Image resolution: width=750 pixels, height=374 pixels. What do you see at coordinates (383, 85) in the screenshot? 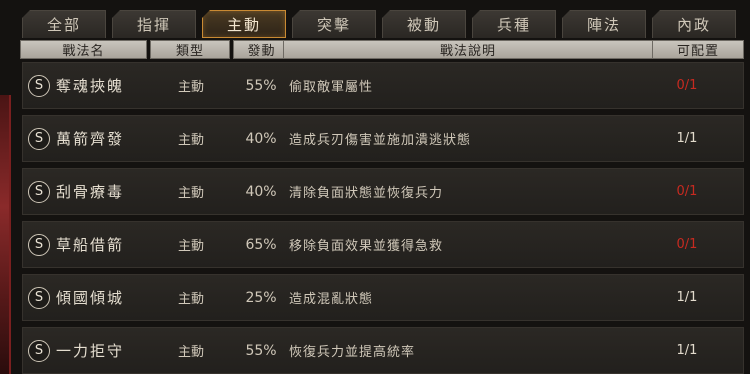
I see `table-row: S 奪魂挾魄 主動 55% 偷取敵軍屬性 0/1` at bounding box center [383, 85].